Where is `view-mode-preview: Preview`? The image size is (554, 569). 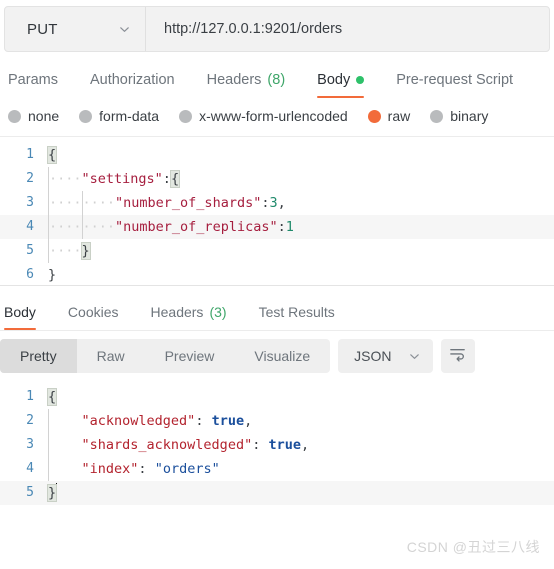 view-mode-preview: Preview is located at coordinates (190, 356).